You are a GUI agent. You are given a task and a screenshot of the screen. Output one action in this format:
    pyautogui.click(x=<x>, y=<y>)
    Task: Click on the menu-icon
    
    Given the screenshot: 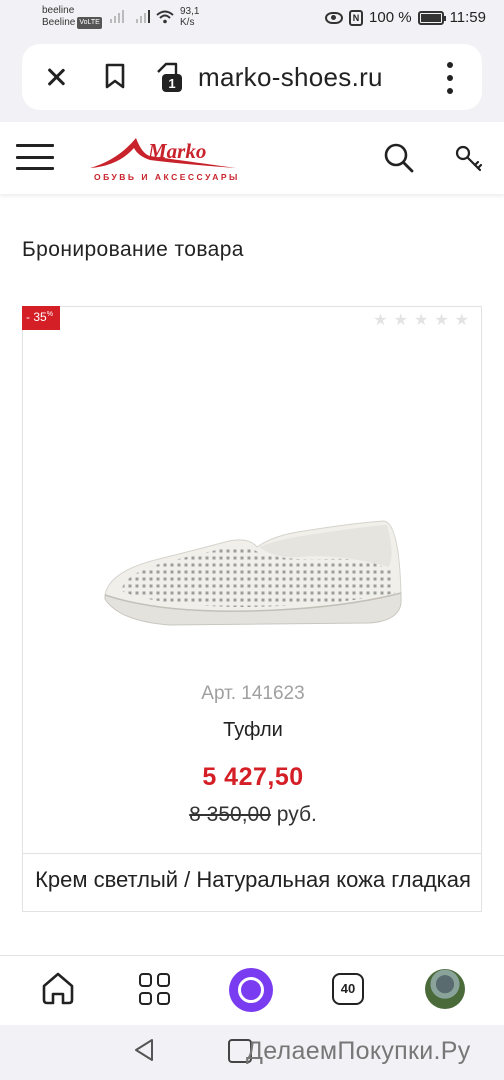 What is the action you would take?
    pyautogui.click(x=35, y=157)
    